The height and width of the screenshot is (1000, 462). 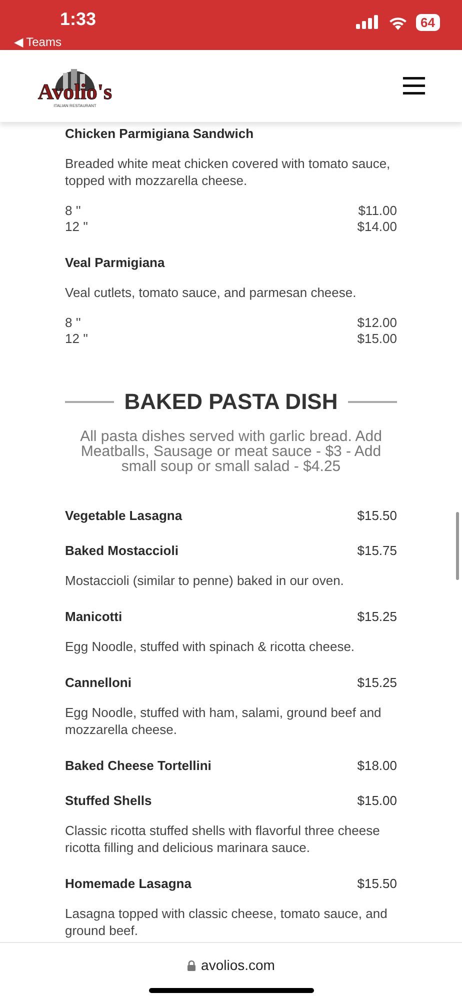 I want to click on size-price: $11.00, so click(x=377, y=211).